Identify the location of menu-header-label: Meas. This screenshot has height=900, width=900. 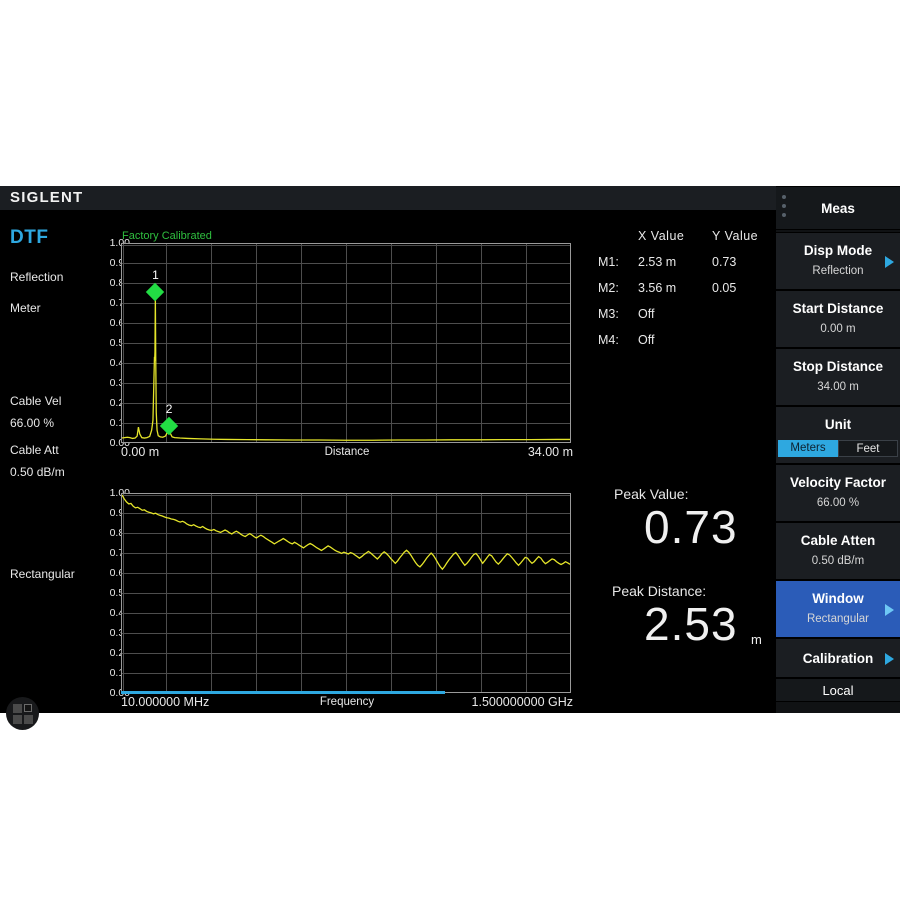
(838, 208).